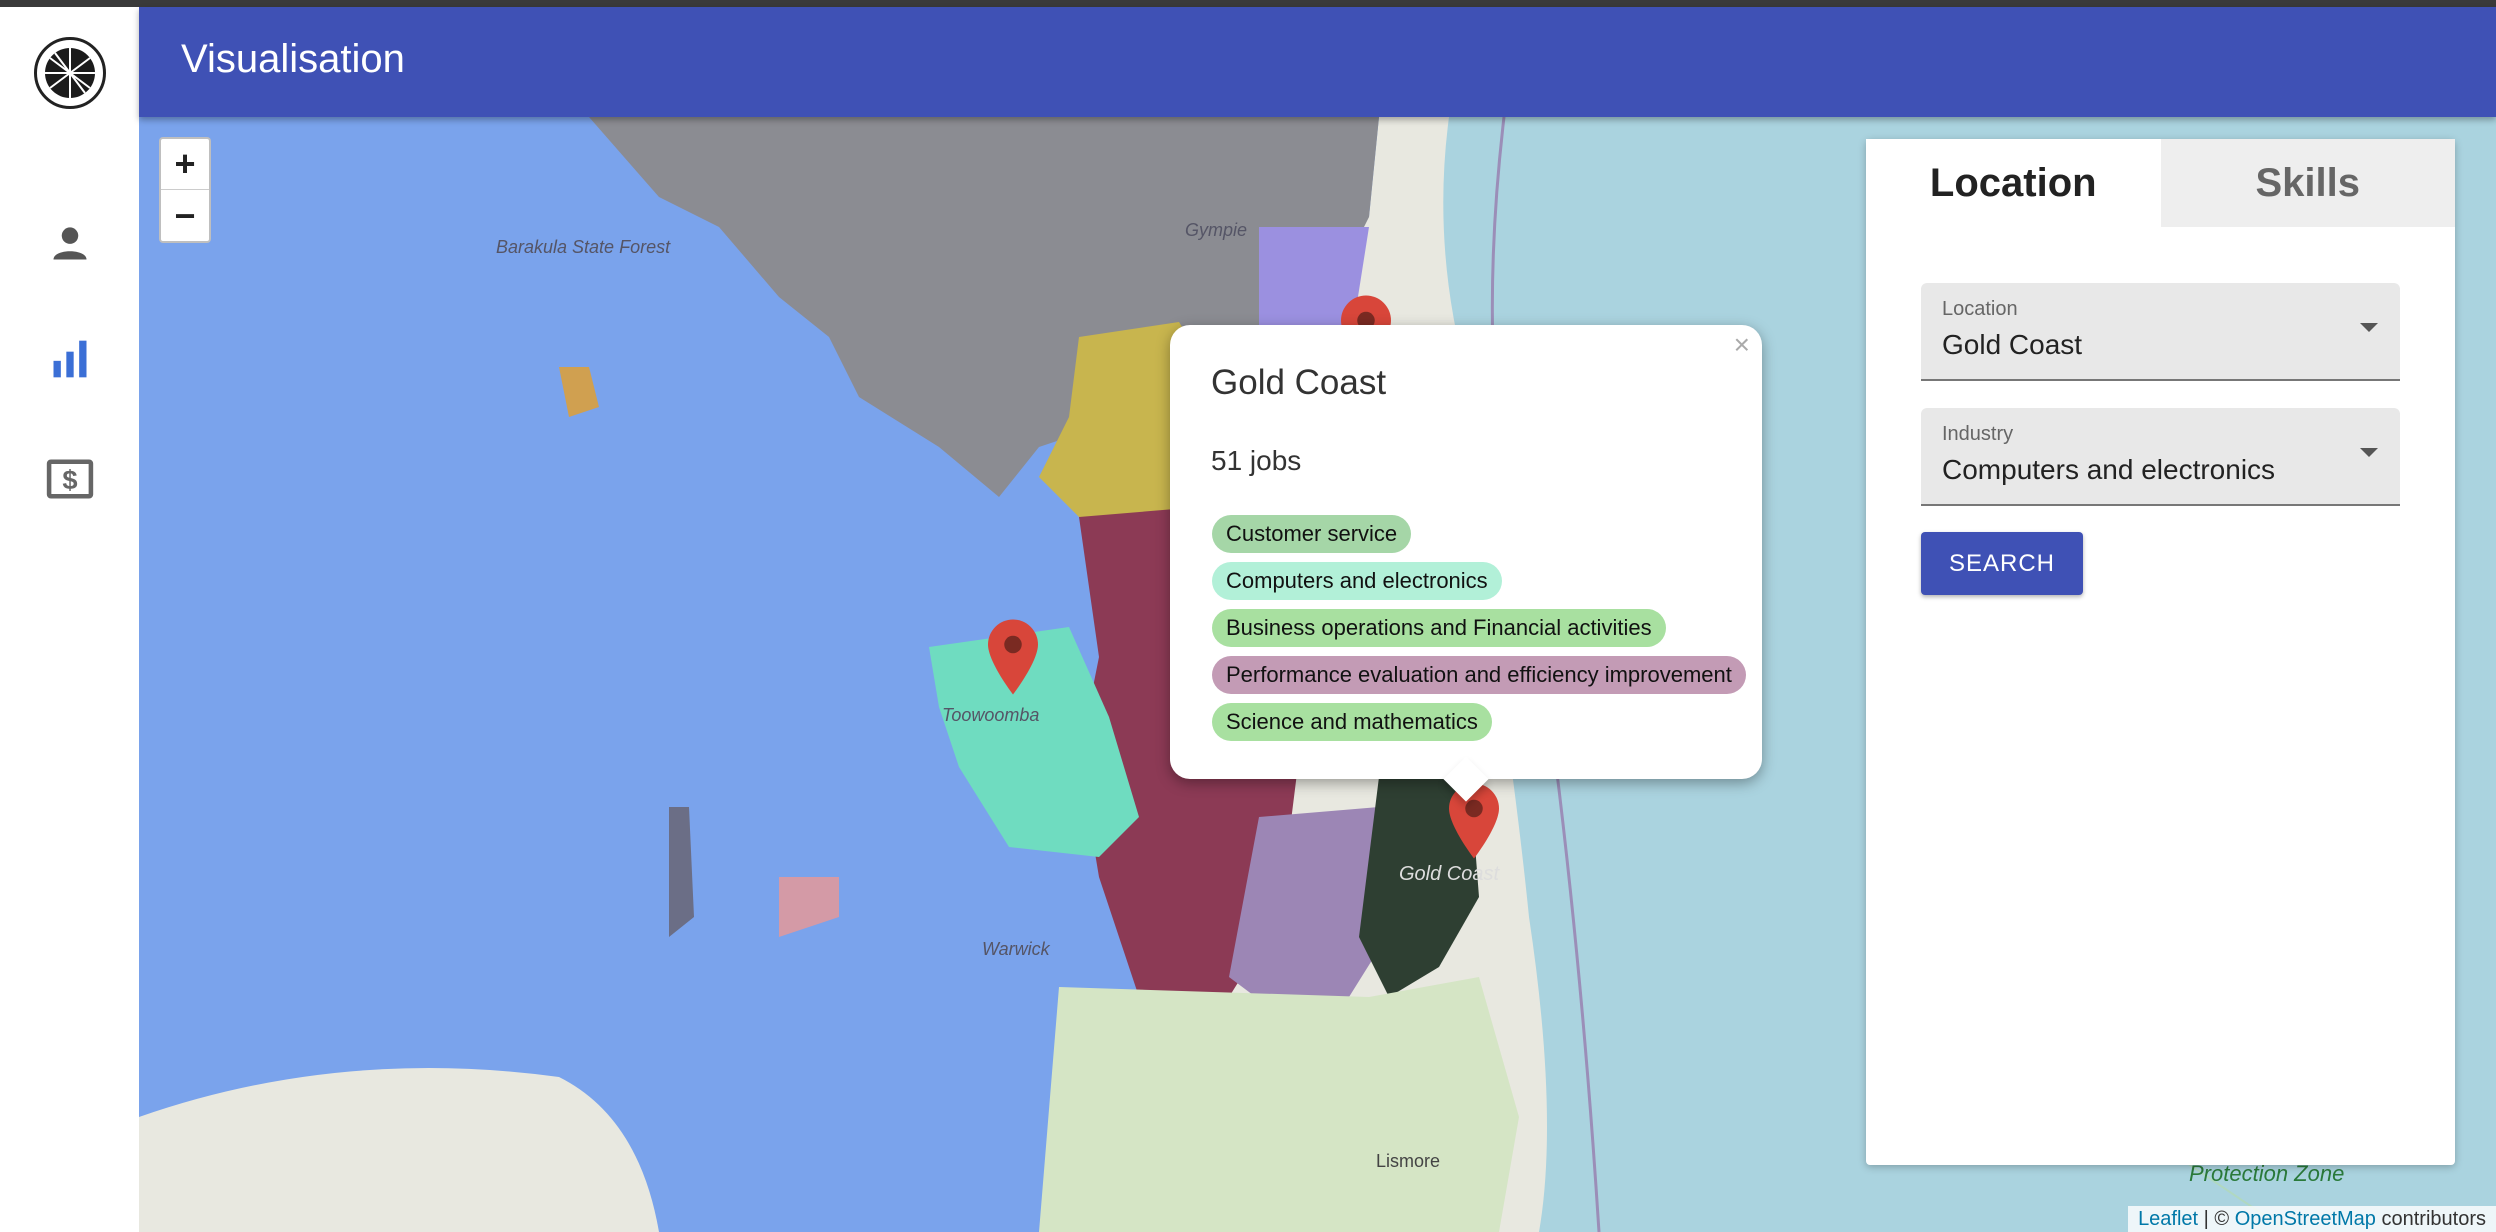 The image size is (2496, 1232). What do you see at coordinates (1299, 382) in the screenshot?
I see `popup-title: Gold Coast` at bounding box center [1299, 382].